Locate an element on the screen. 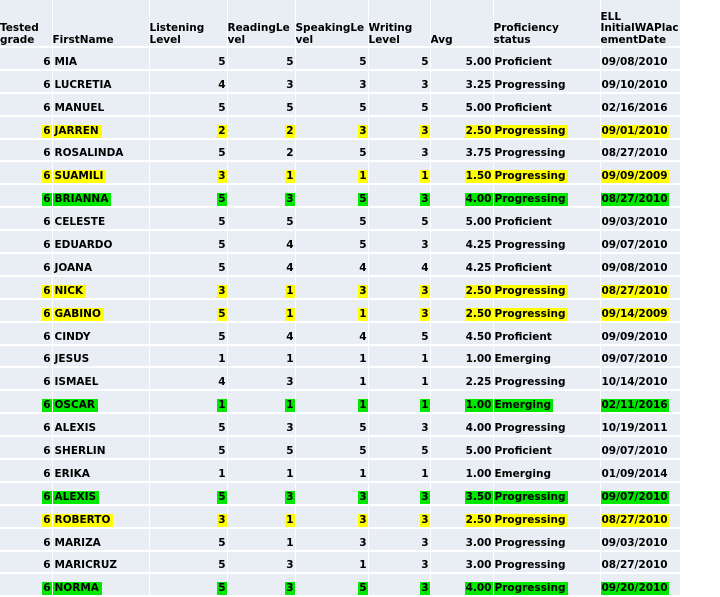  cell-ell-initial-wa-placement-date: 09/09/2010 is located at coordinates (640, 333).